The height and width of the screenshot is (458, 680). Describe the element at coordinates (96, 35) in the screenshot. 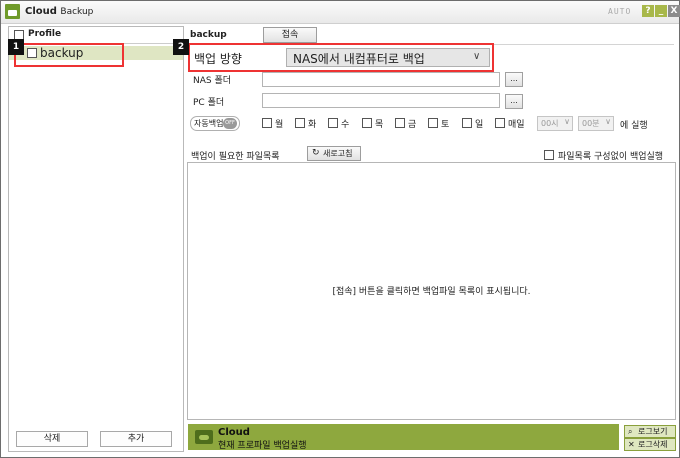

I see `profile-header: Profile` at that location.